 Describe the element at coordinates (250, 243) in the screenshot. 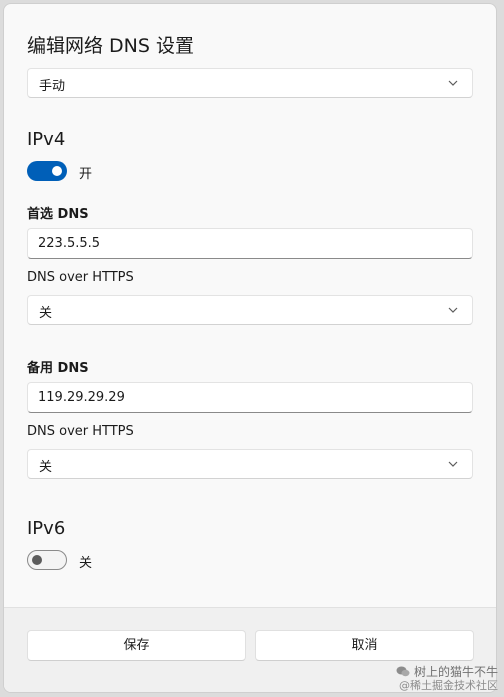

I see `preferred-dns-input` at that location.